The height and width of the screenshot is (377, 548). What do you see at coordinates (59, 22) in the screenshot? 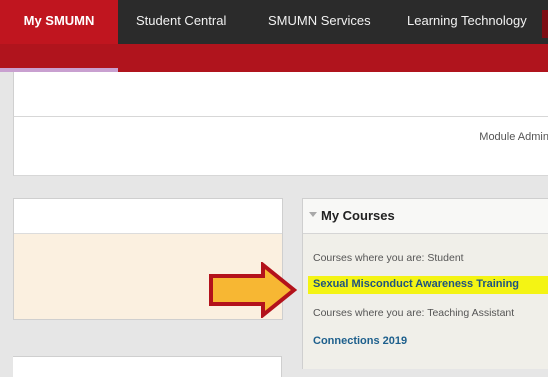
I see `tab-my-smumn: My SMUMN` at bounding box center [59, 22].